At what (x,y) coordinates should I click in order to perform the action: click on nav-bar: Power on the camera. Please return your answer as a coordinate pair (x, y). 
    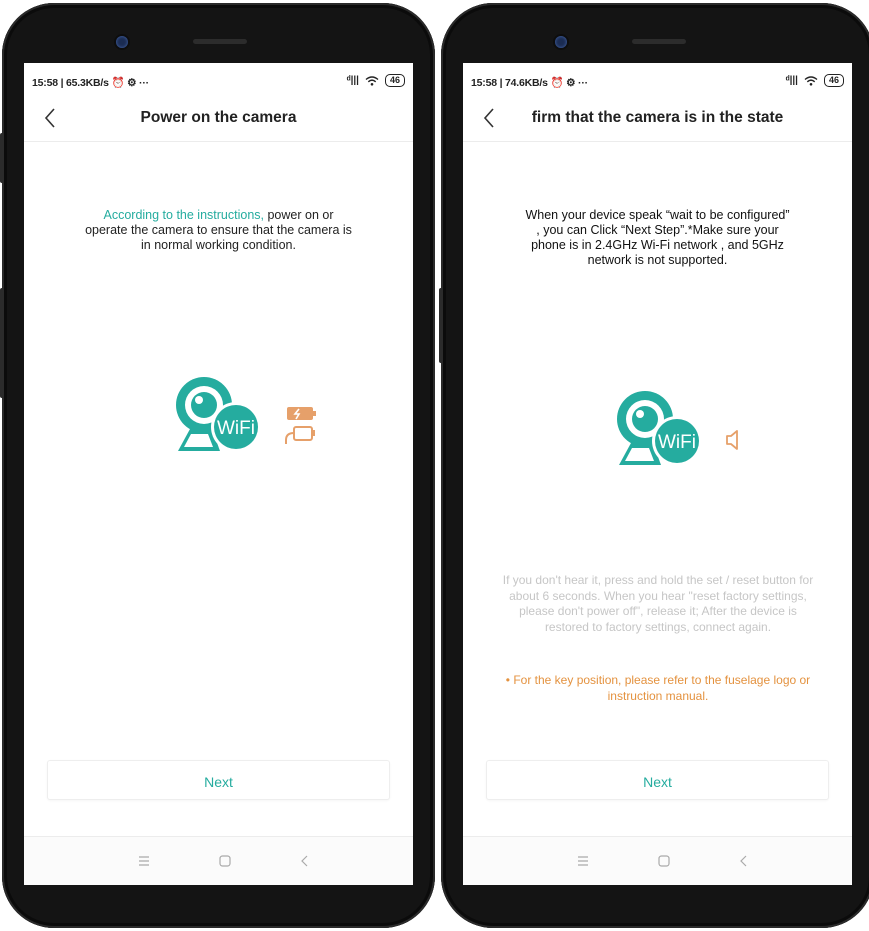
    Looking at the image, I should click on (218, 119).